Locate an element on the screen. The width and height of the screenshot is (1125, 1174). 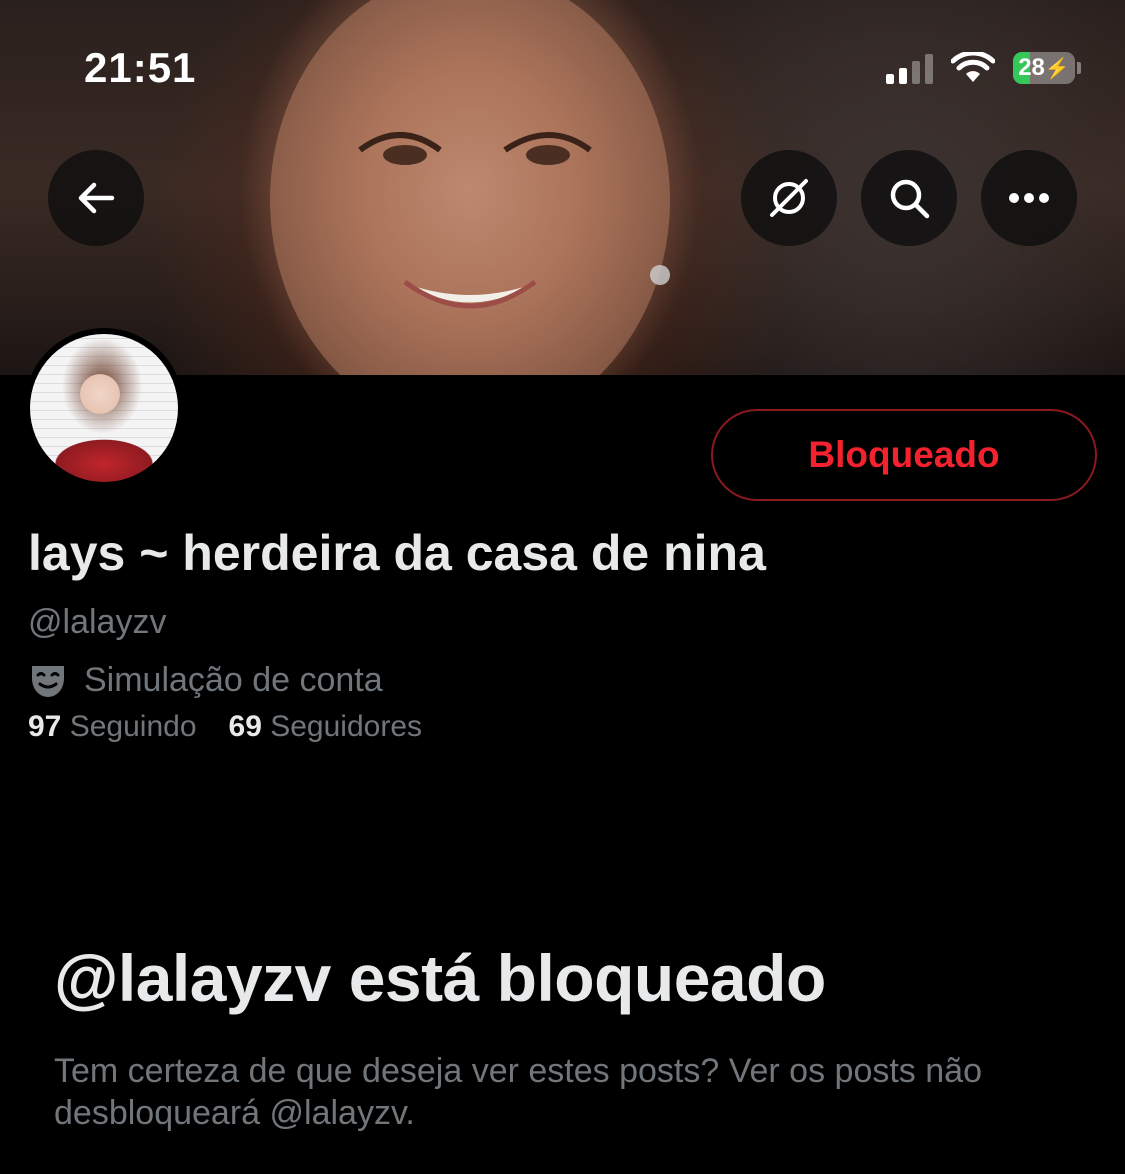
followers-link: 69 Seguidores is located at coordinates (326, 727).